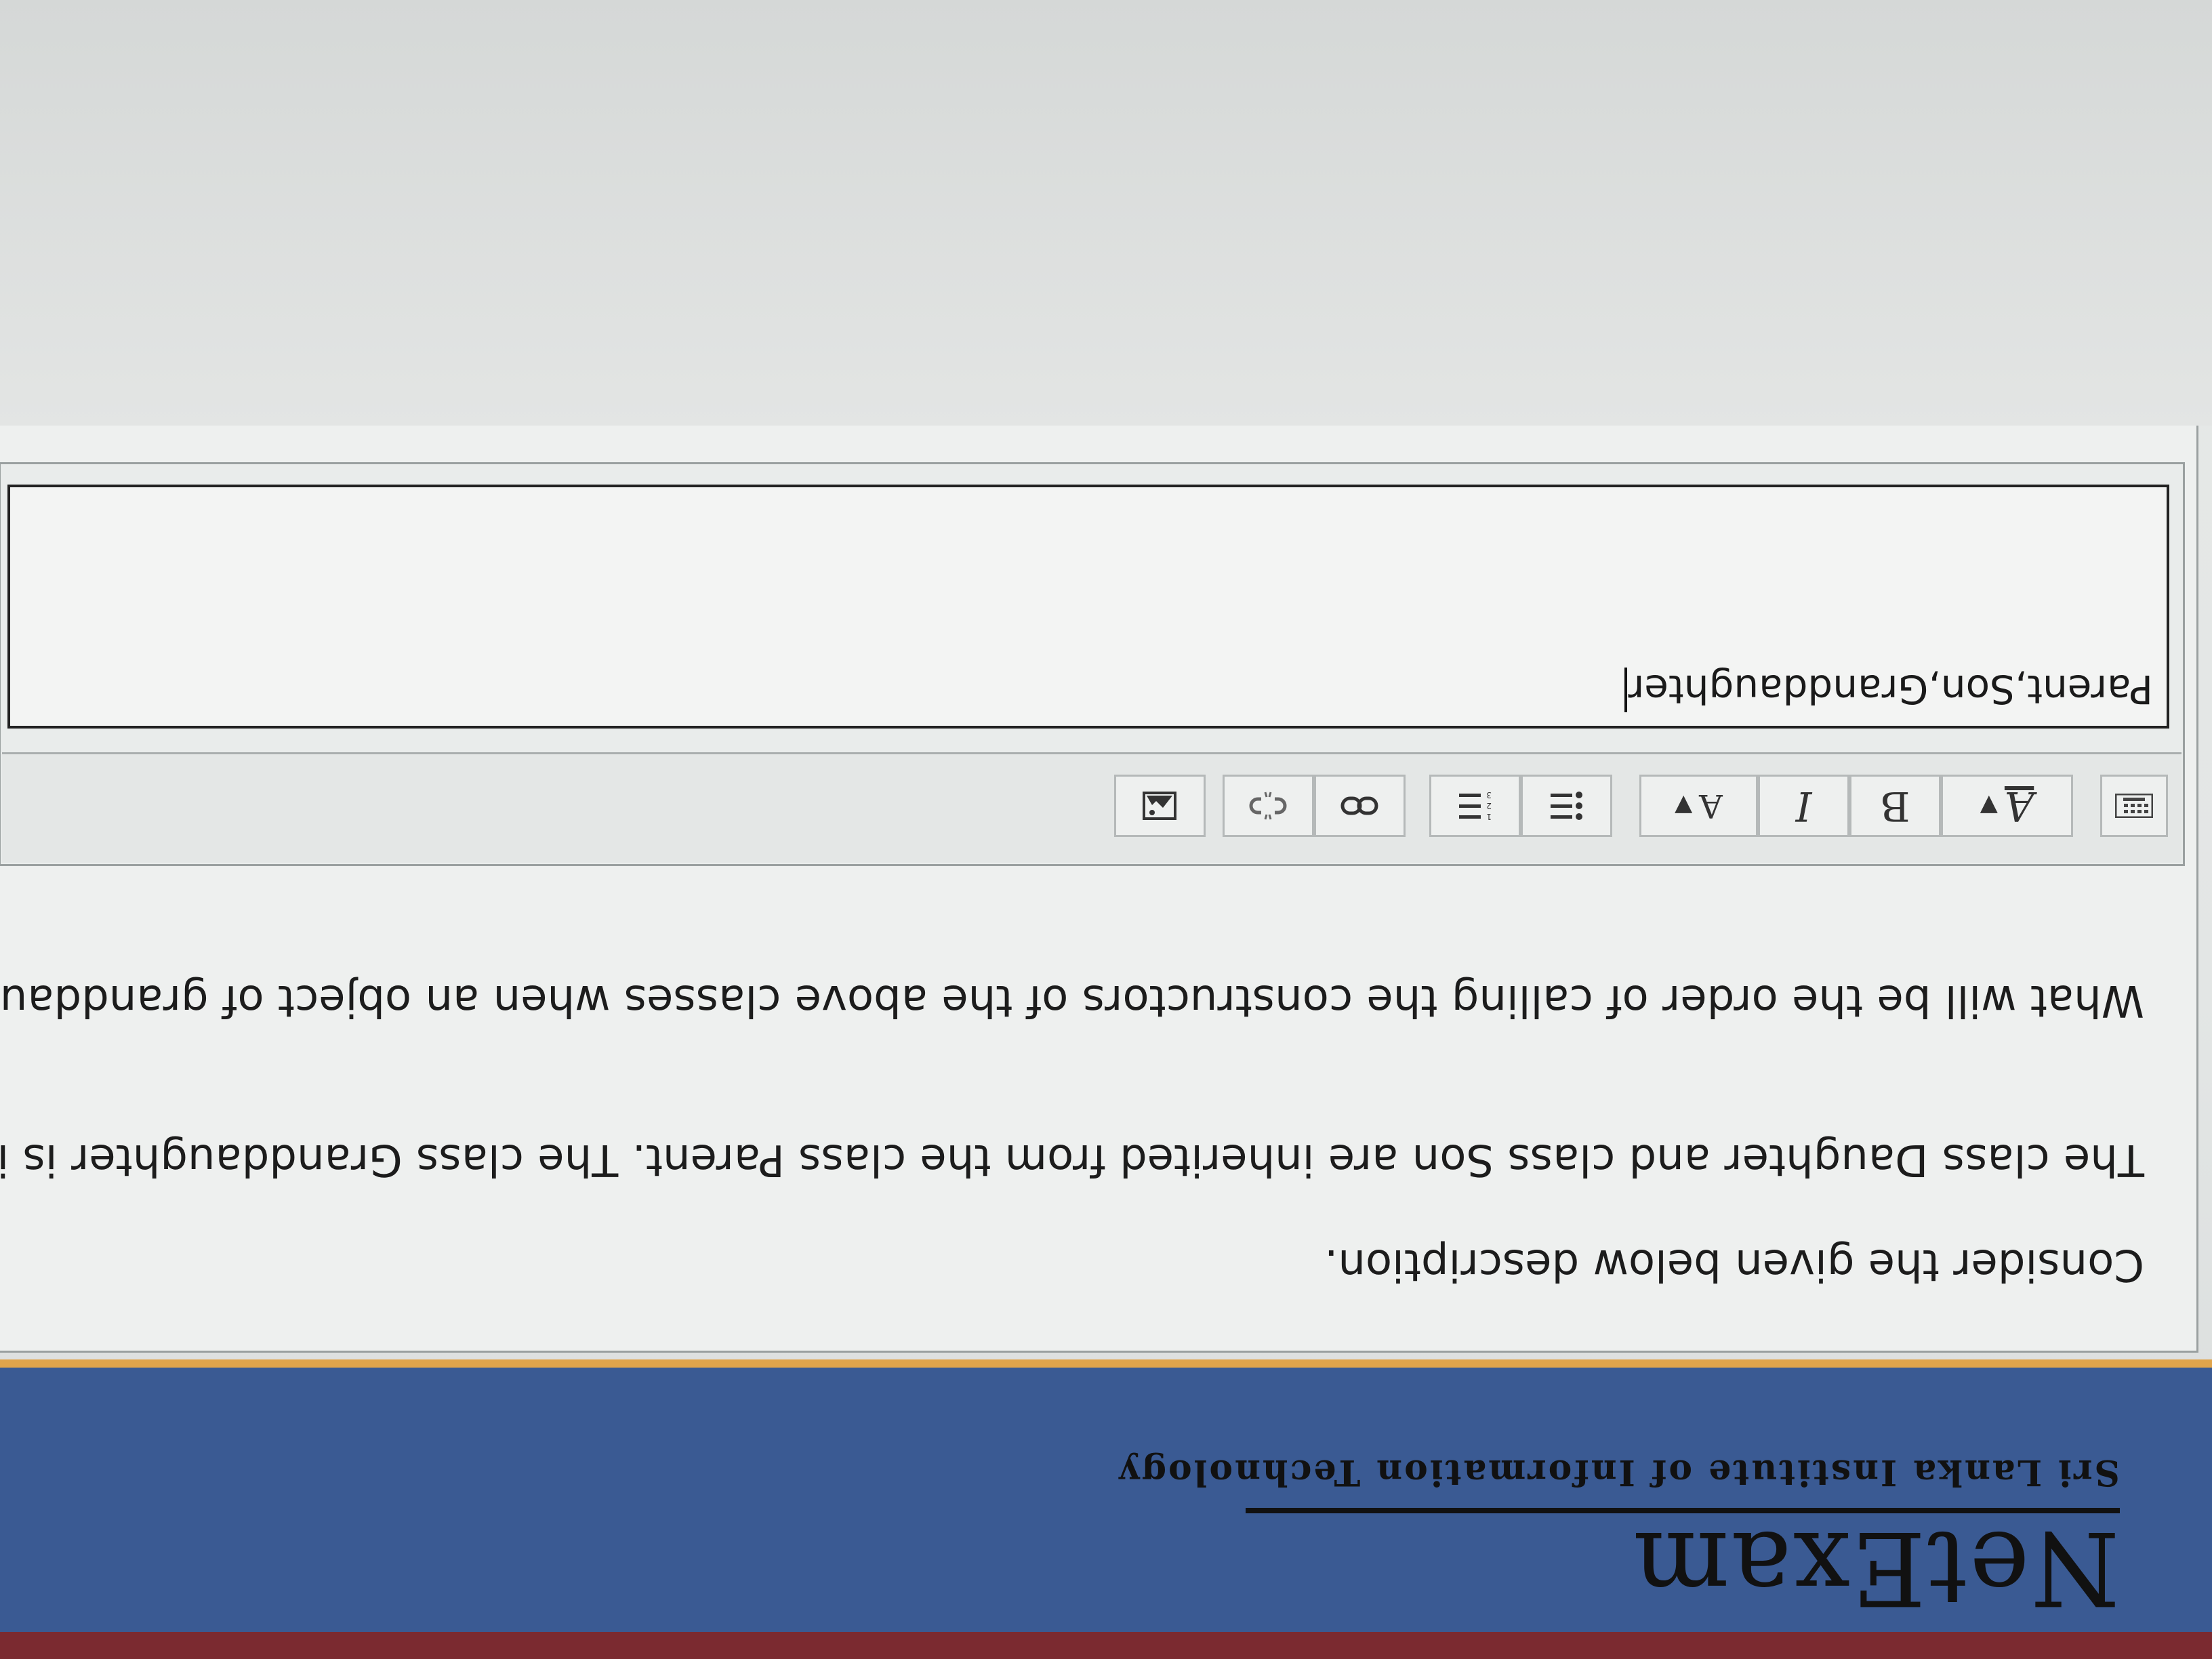 The image size is (2212, 1659). I want to click on svg-text: 1, so click(1490, 817).